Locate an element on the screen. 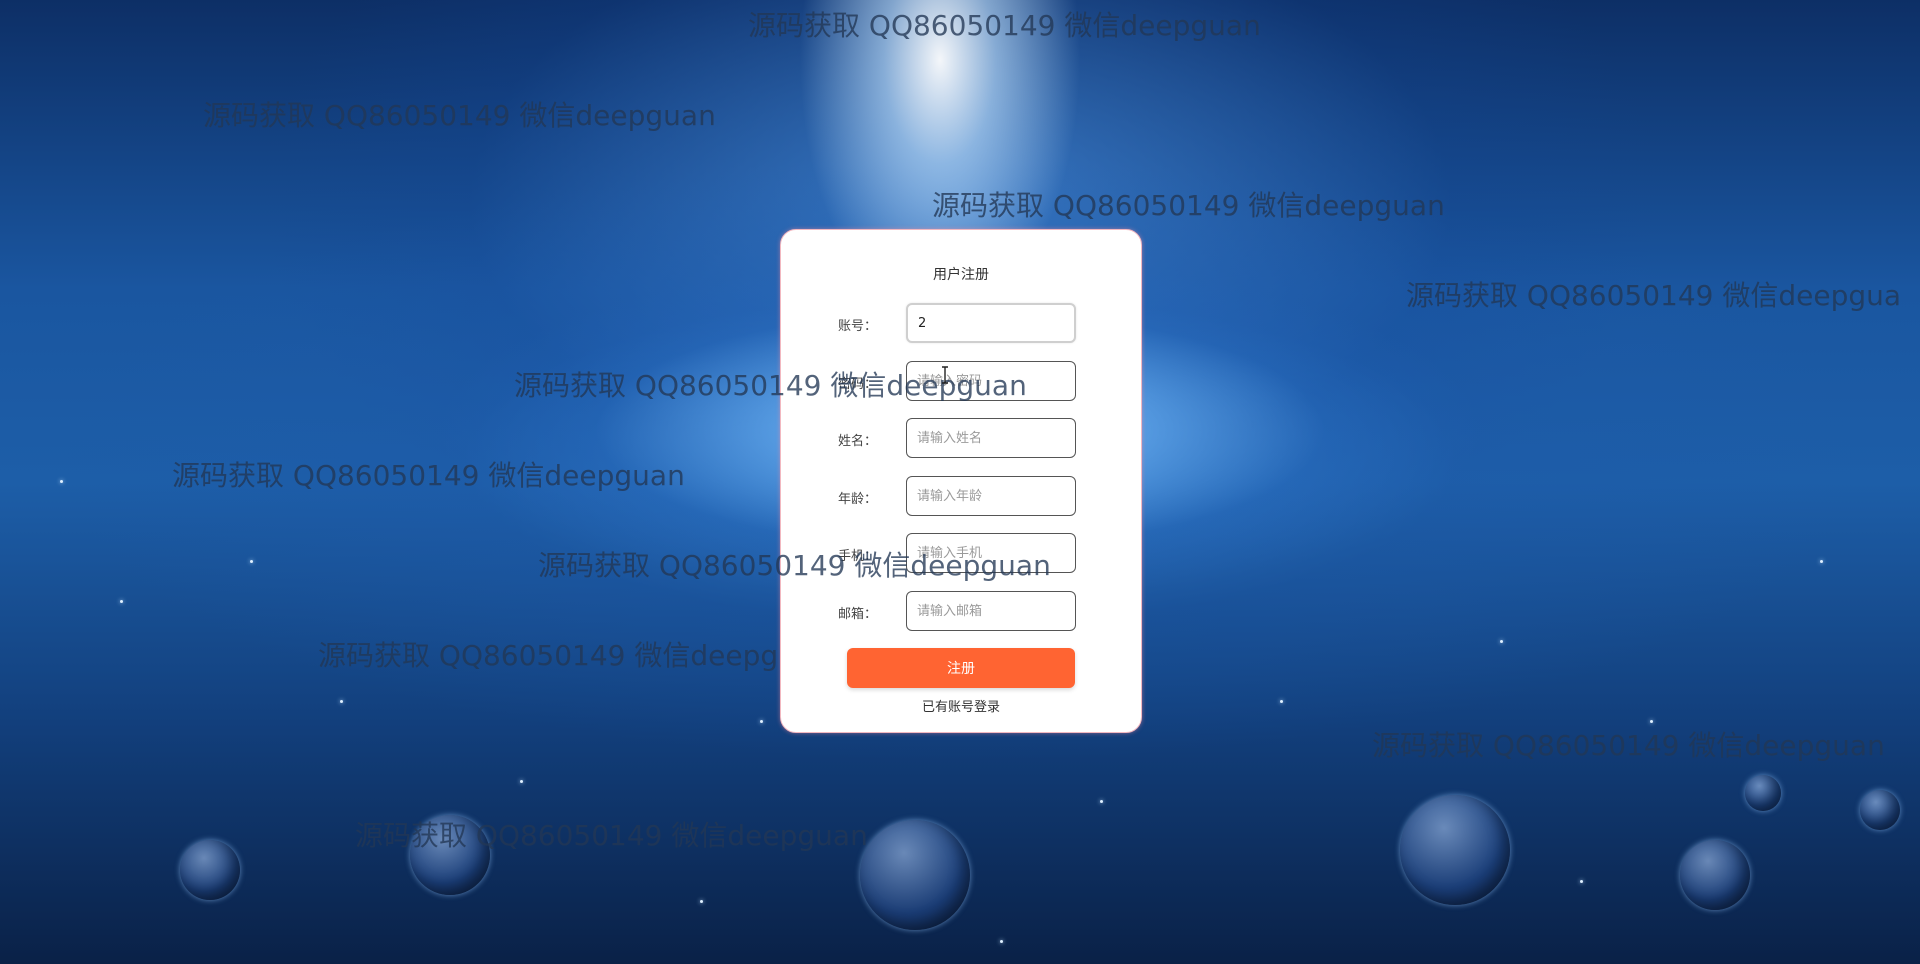 Image resolution: width=1920 pixels, height=964 pixels. age-row: 年龄： is located at coordinates (961, 496).